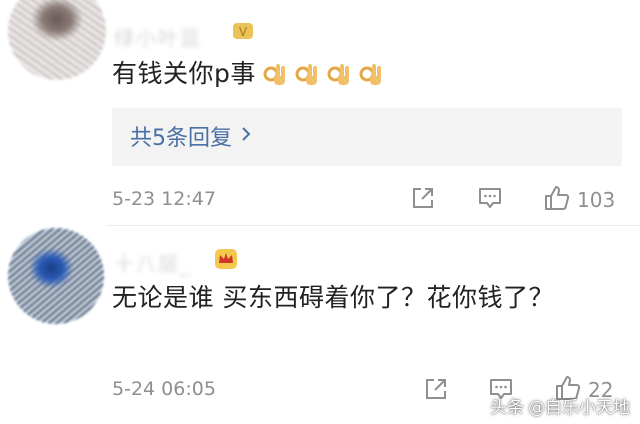 This screenshot has height=424, width=640. What do you see at coordinates (246, 136) in the screenshot?
I see `chevron-right-icon` at bounding box center [246, 136].